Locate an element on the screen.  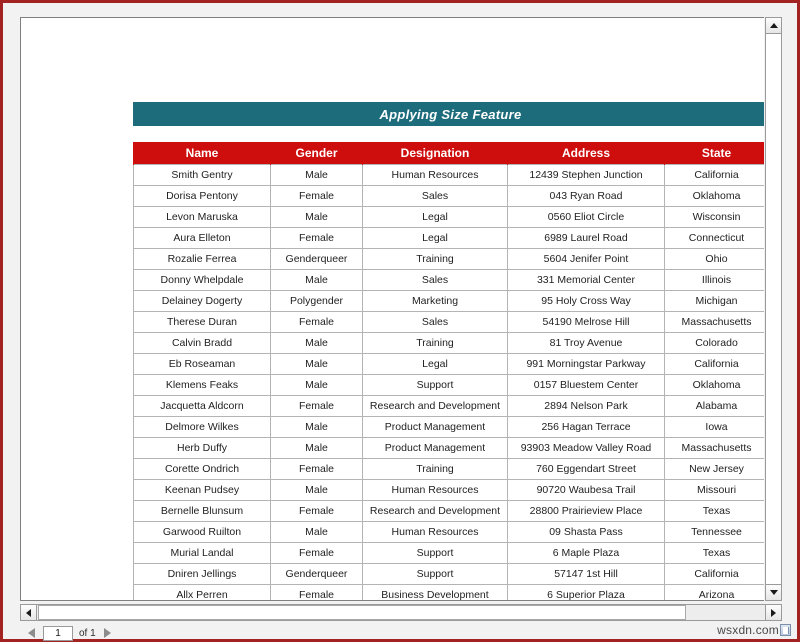
cell-designation: Research and Development is located at coordinates (435, 511).